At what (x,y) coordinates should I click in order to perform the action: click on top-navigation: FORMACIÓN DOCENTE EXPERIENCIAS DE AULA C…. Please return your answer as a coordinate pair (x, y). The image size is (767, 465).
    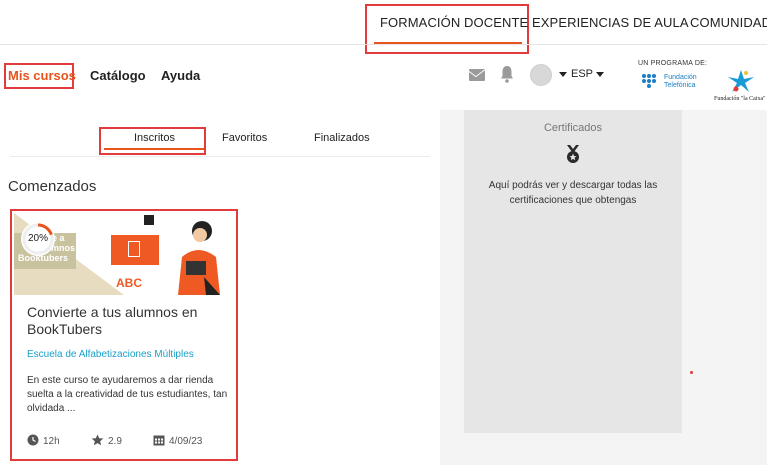
    Looking at the image, I should click on (383, 27).